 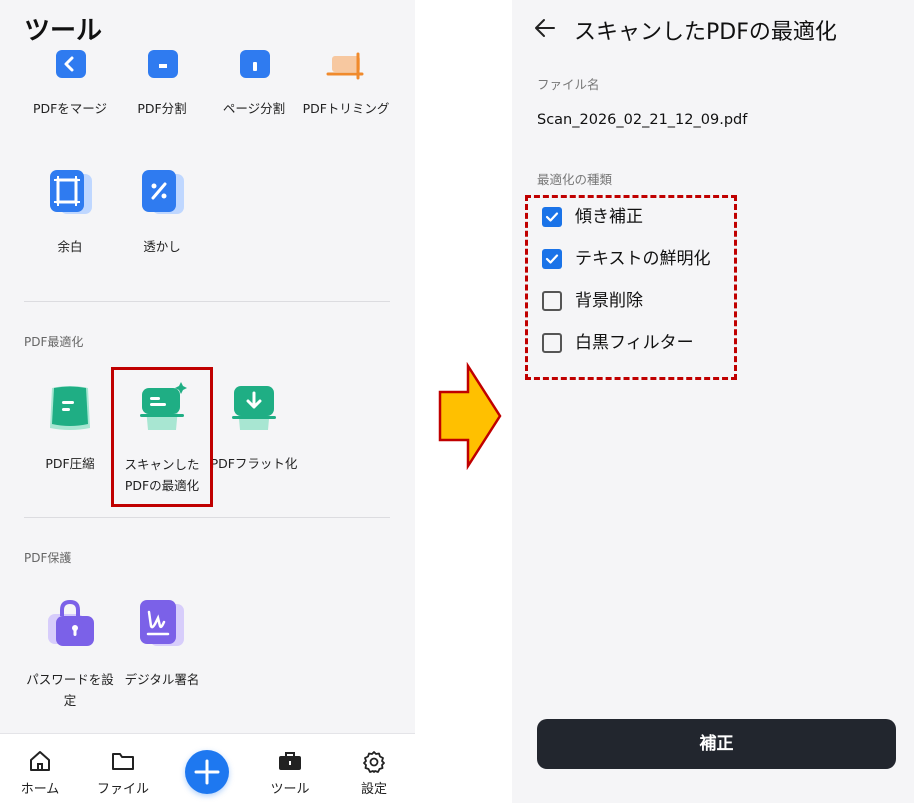 What do you see at coordinates (70, 690) in the screenshot?
I see `tool-label: パスワードを設 定` at bounding box center [70, 690].